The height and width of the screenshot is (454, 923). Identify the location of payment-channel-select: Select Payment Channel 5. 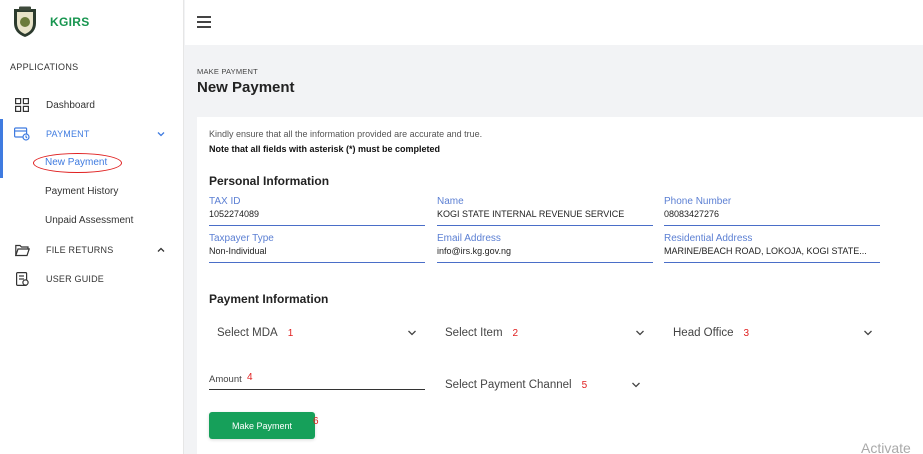
(543, 385).